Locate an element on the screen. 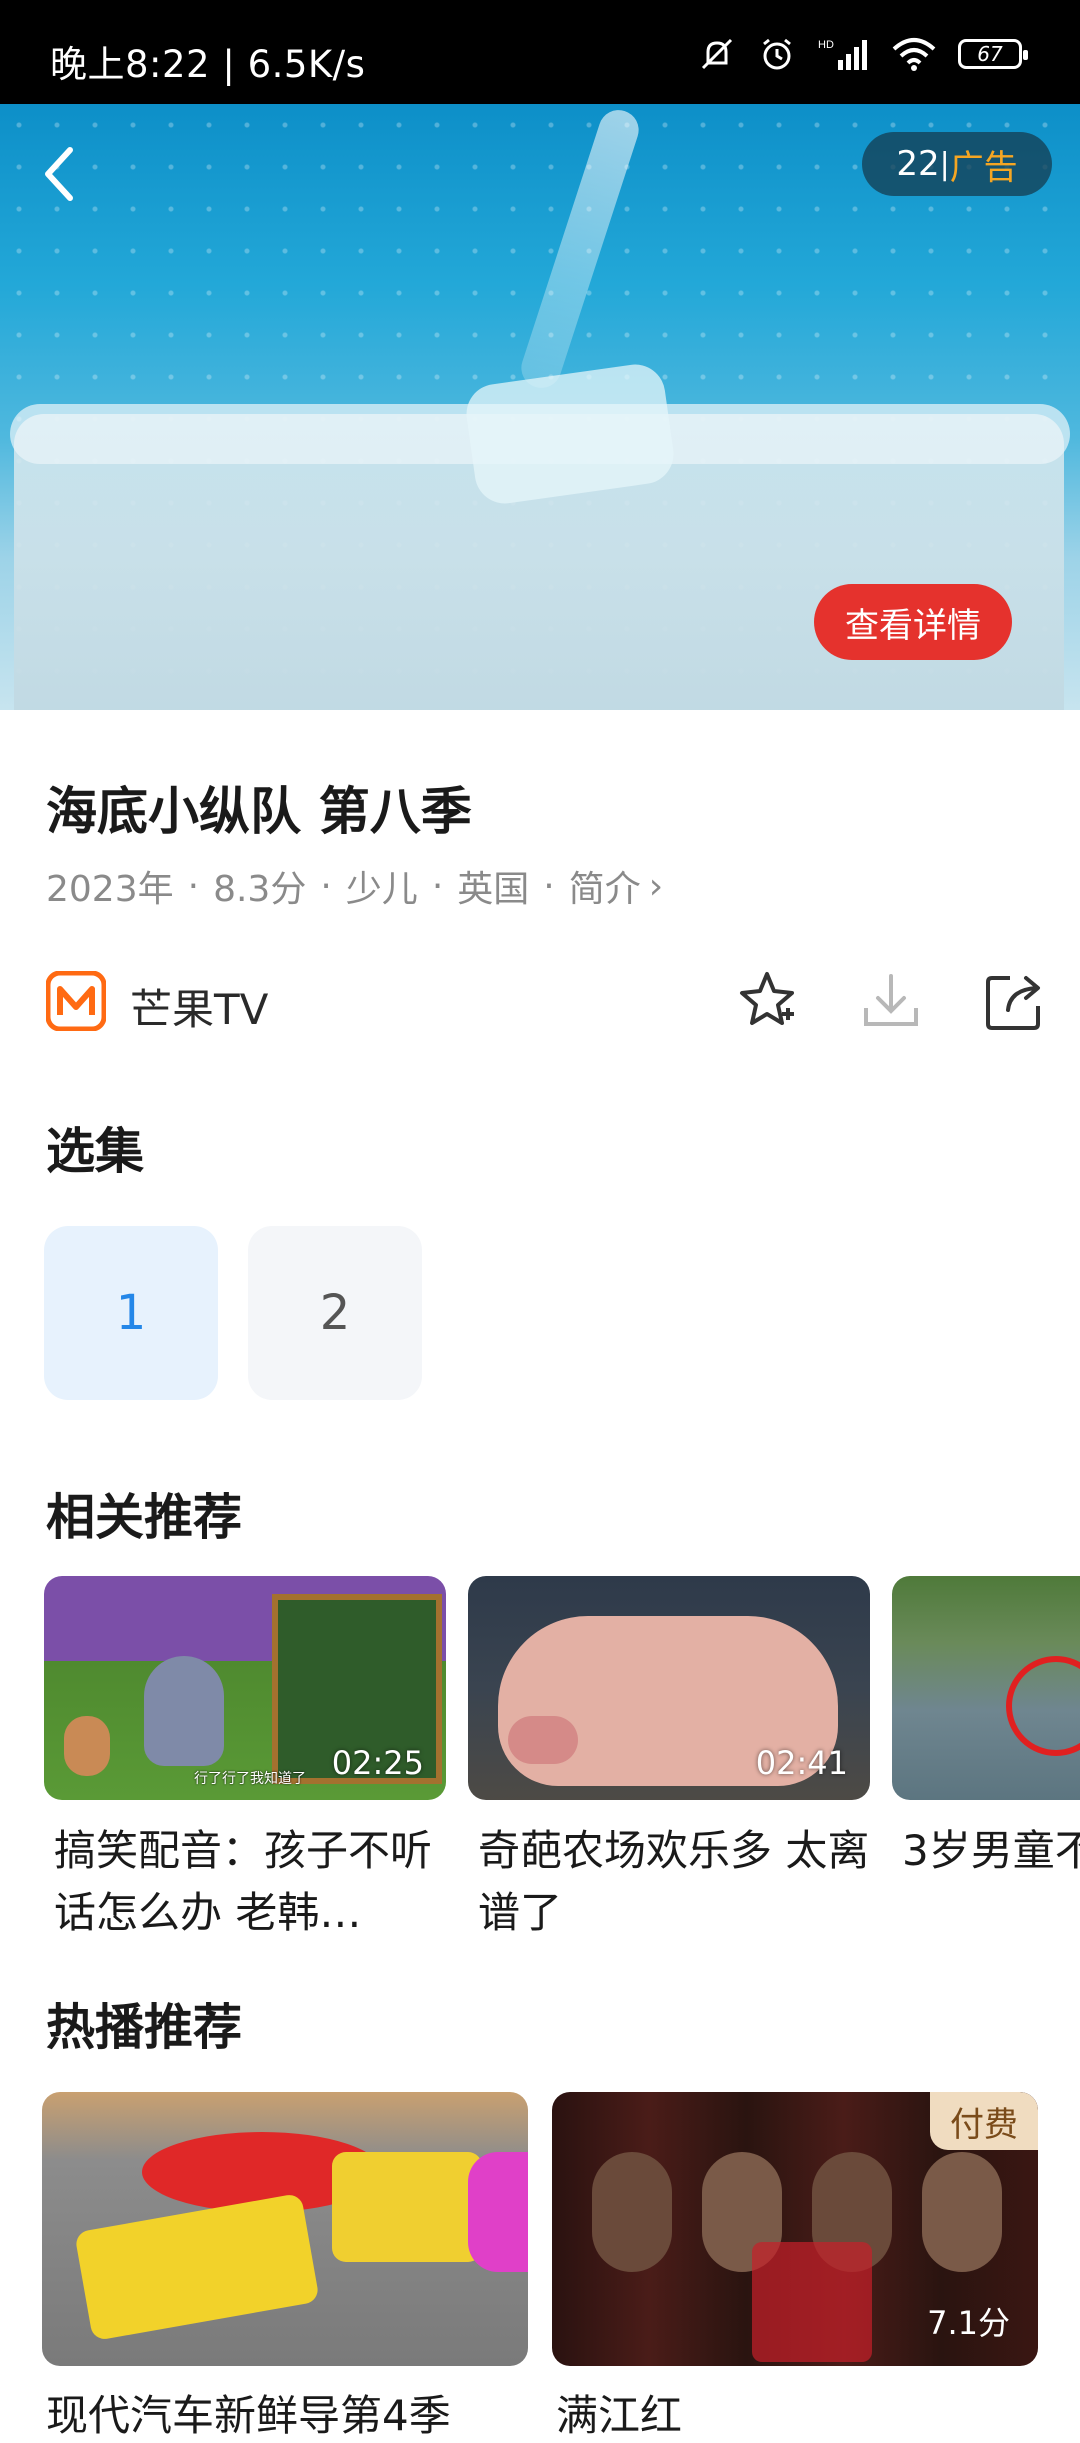  hot-card-thumbnail: 付费 7.1分 is located at coordinates (795, 2229).